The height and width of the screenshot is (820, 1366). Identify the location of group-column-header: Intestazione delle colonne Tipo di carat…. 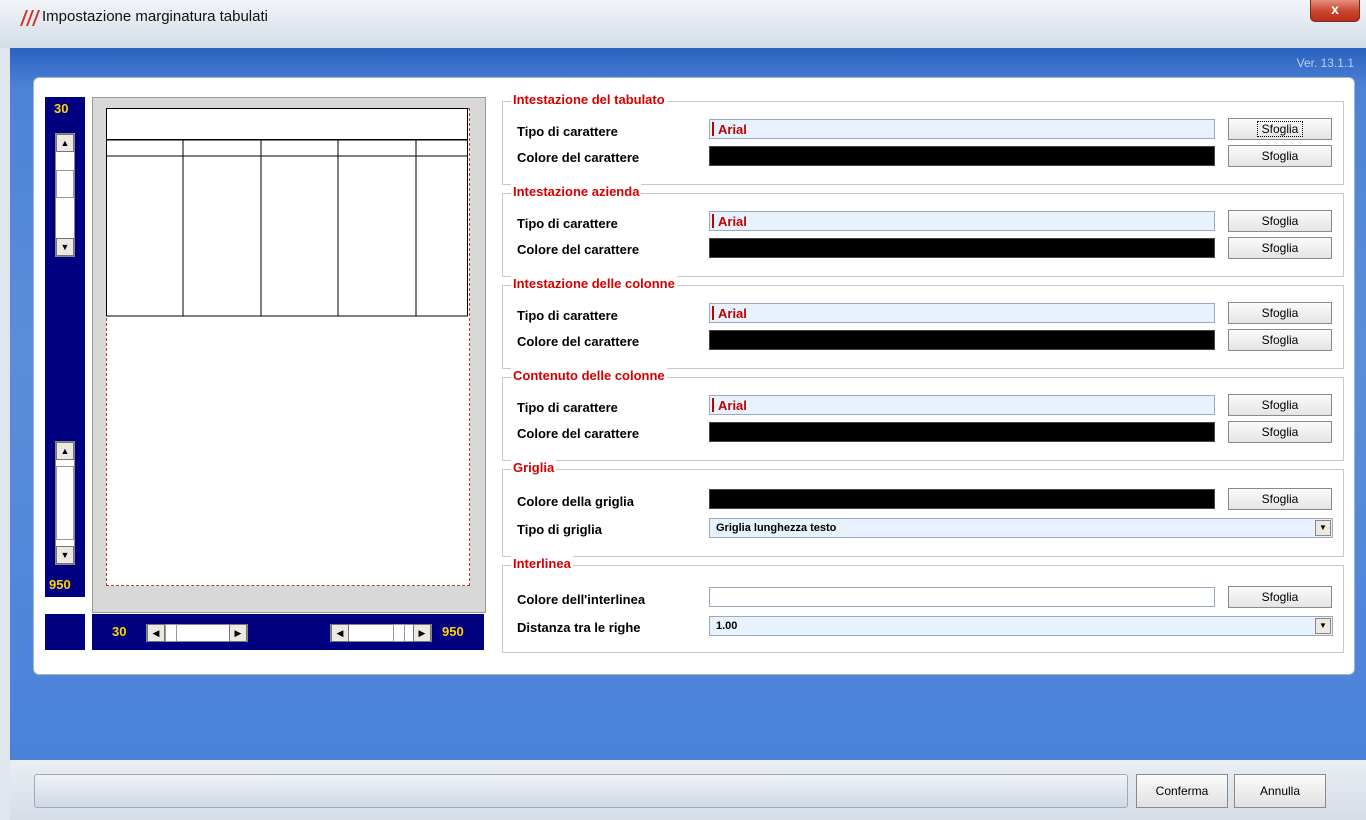
(923, 322).